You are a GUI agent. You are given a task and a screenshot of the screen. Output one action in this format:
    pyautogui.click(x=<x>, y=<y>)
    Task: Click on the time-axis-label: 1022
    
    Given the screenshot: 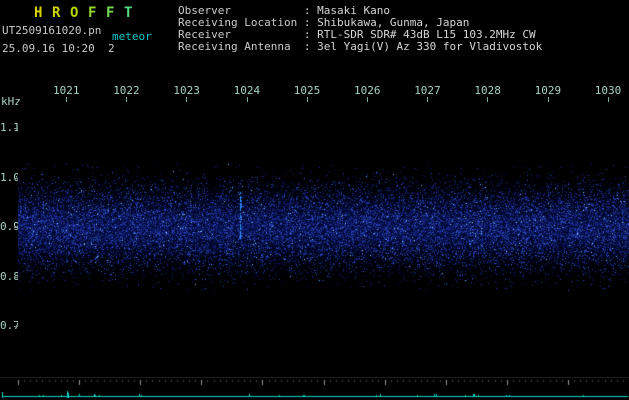 What is the action you would take?
    pyautogui.click(x=126, y=90)
    